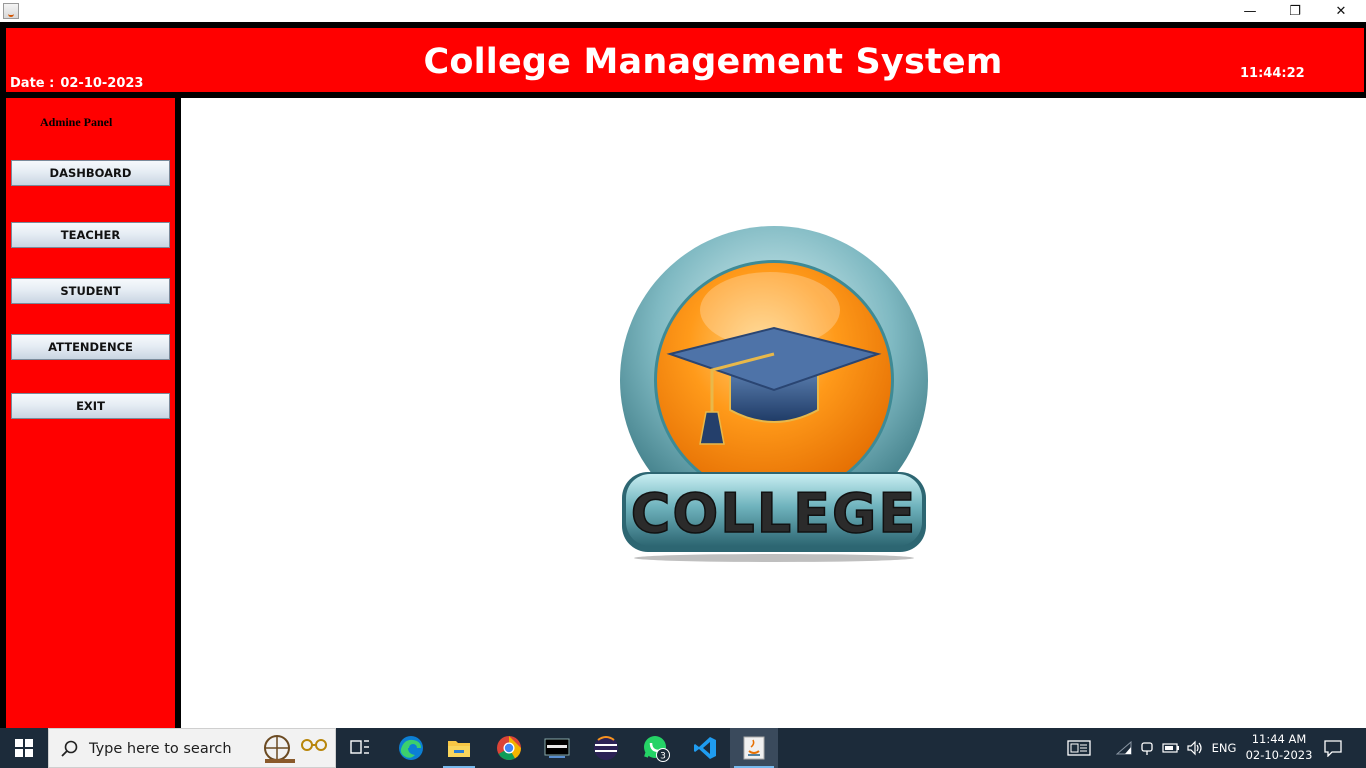 This screenshot has width=1366, height=768. I want to click on logo-text: COLLEGE, so click(774, 513).